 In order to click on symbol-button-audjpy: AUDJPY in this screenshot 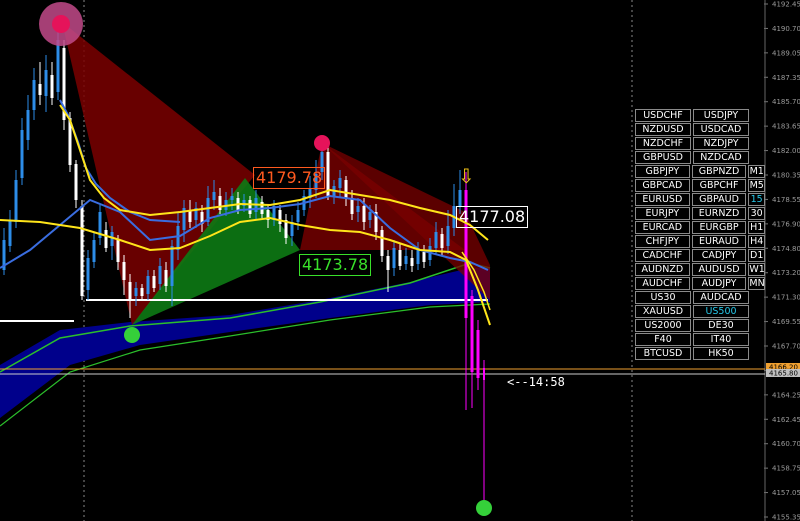, I will do `click(719, 283)`.